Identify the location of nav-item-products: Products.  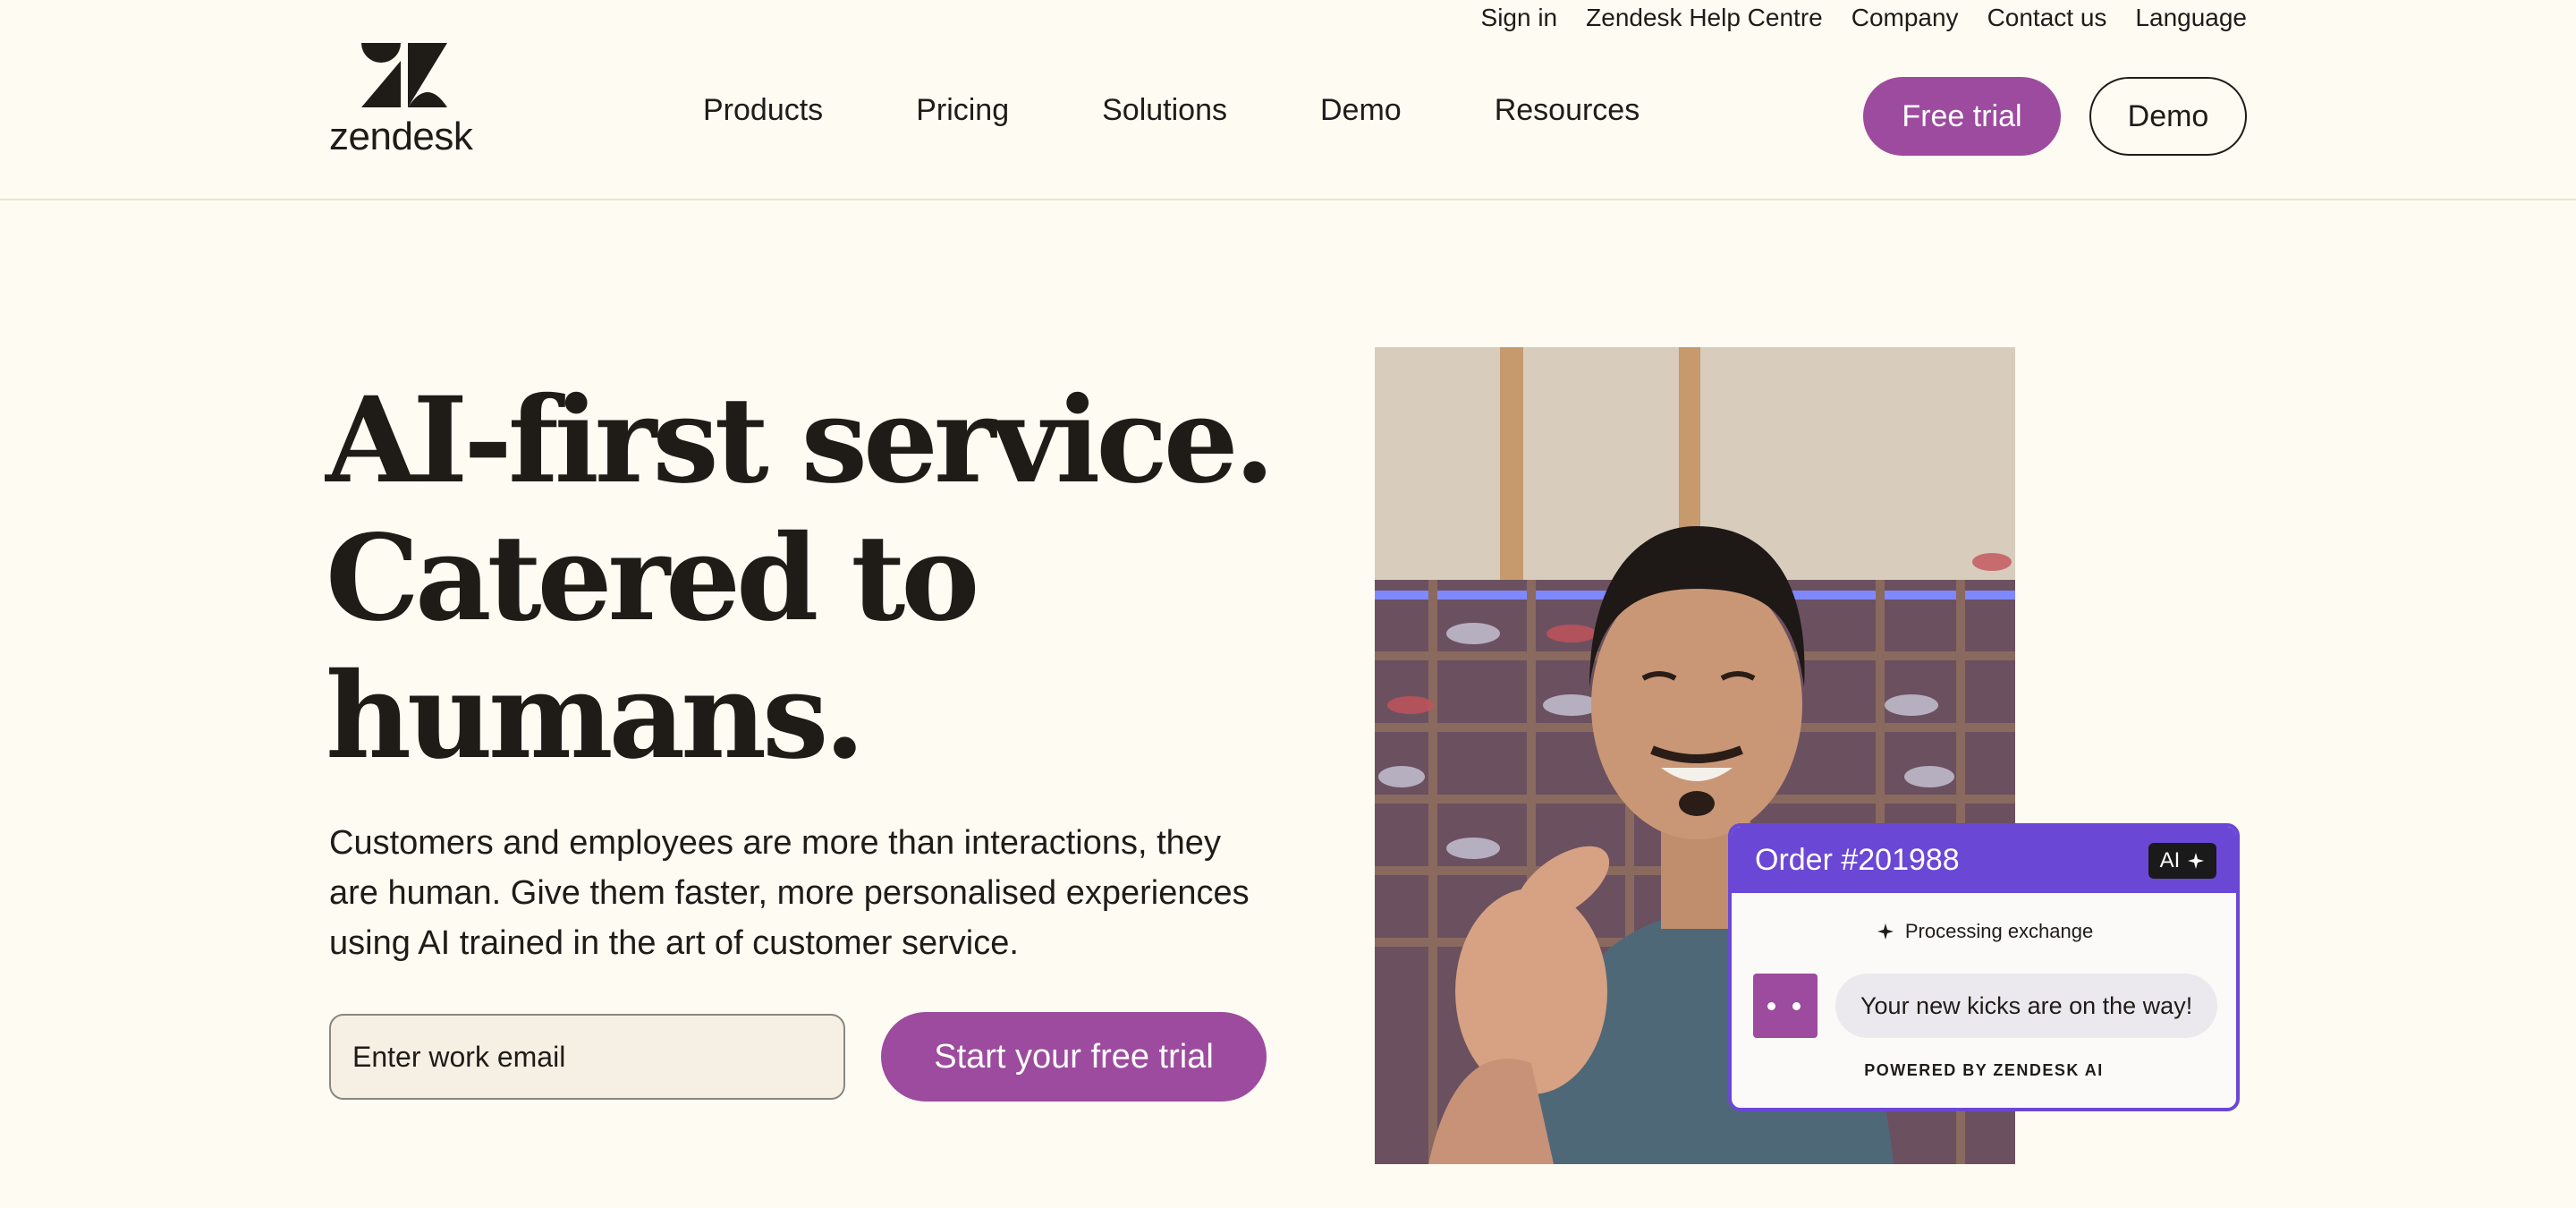
(763, 110).